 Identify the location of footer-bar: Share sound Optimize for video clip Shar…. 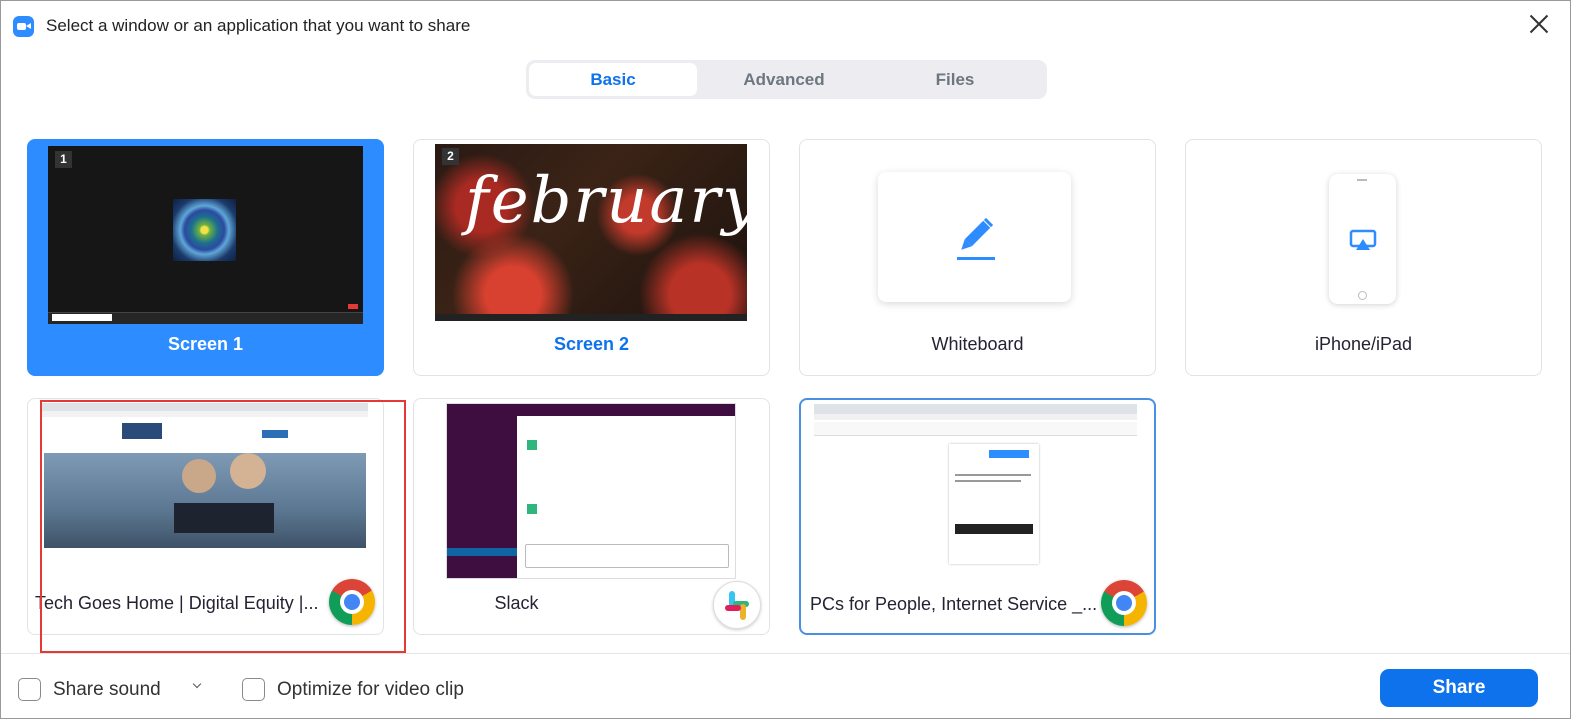
(785, 686).